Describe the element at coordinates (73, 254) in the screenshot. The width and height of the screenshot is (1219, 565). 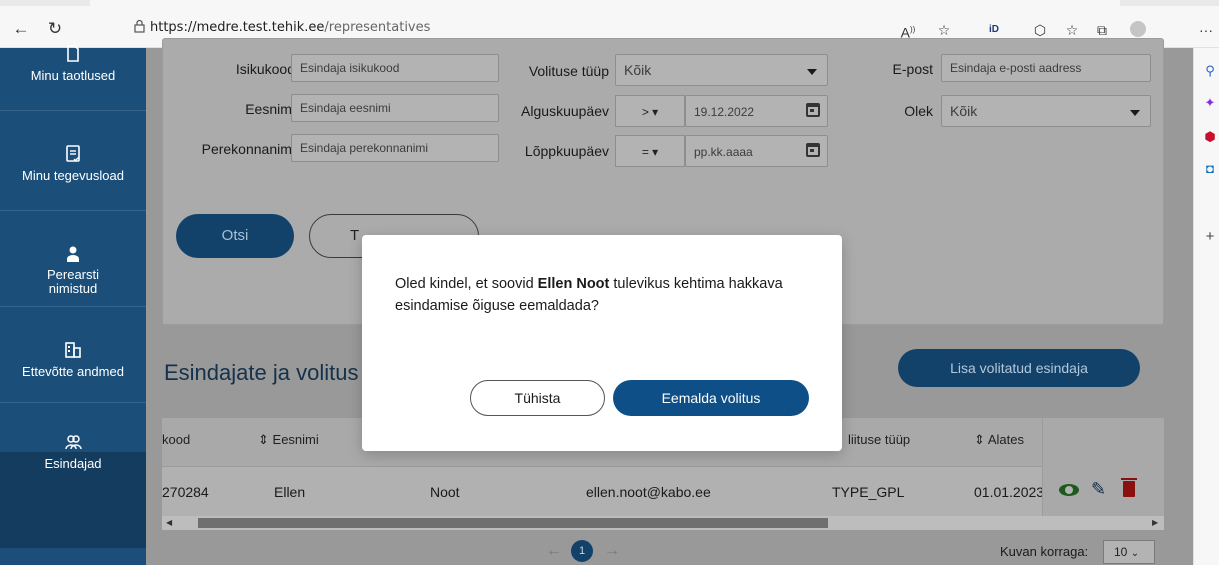
I see `doctor-icon` at that location.